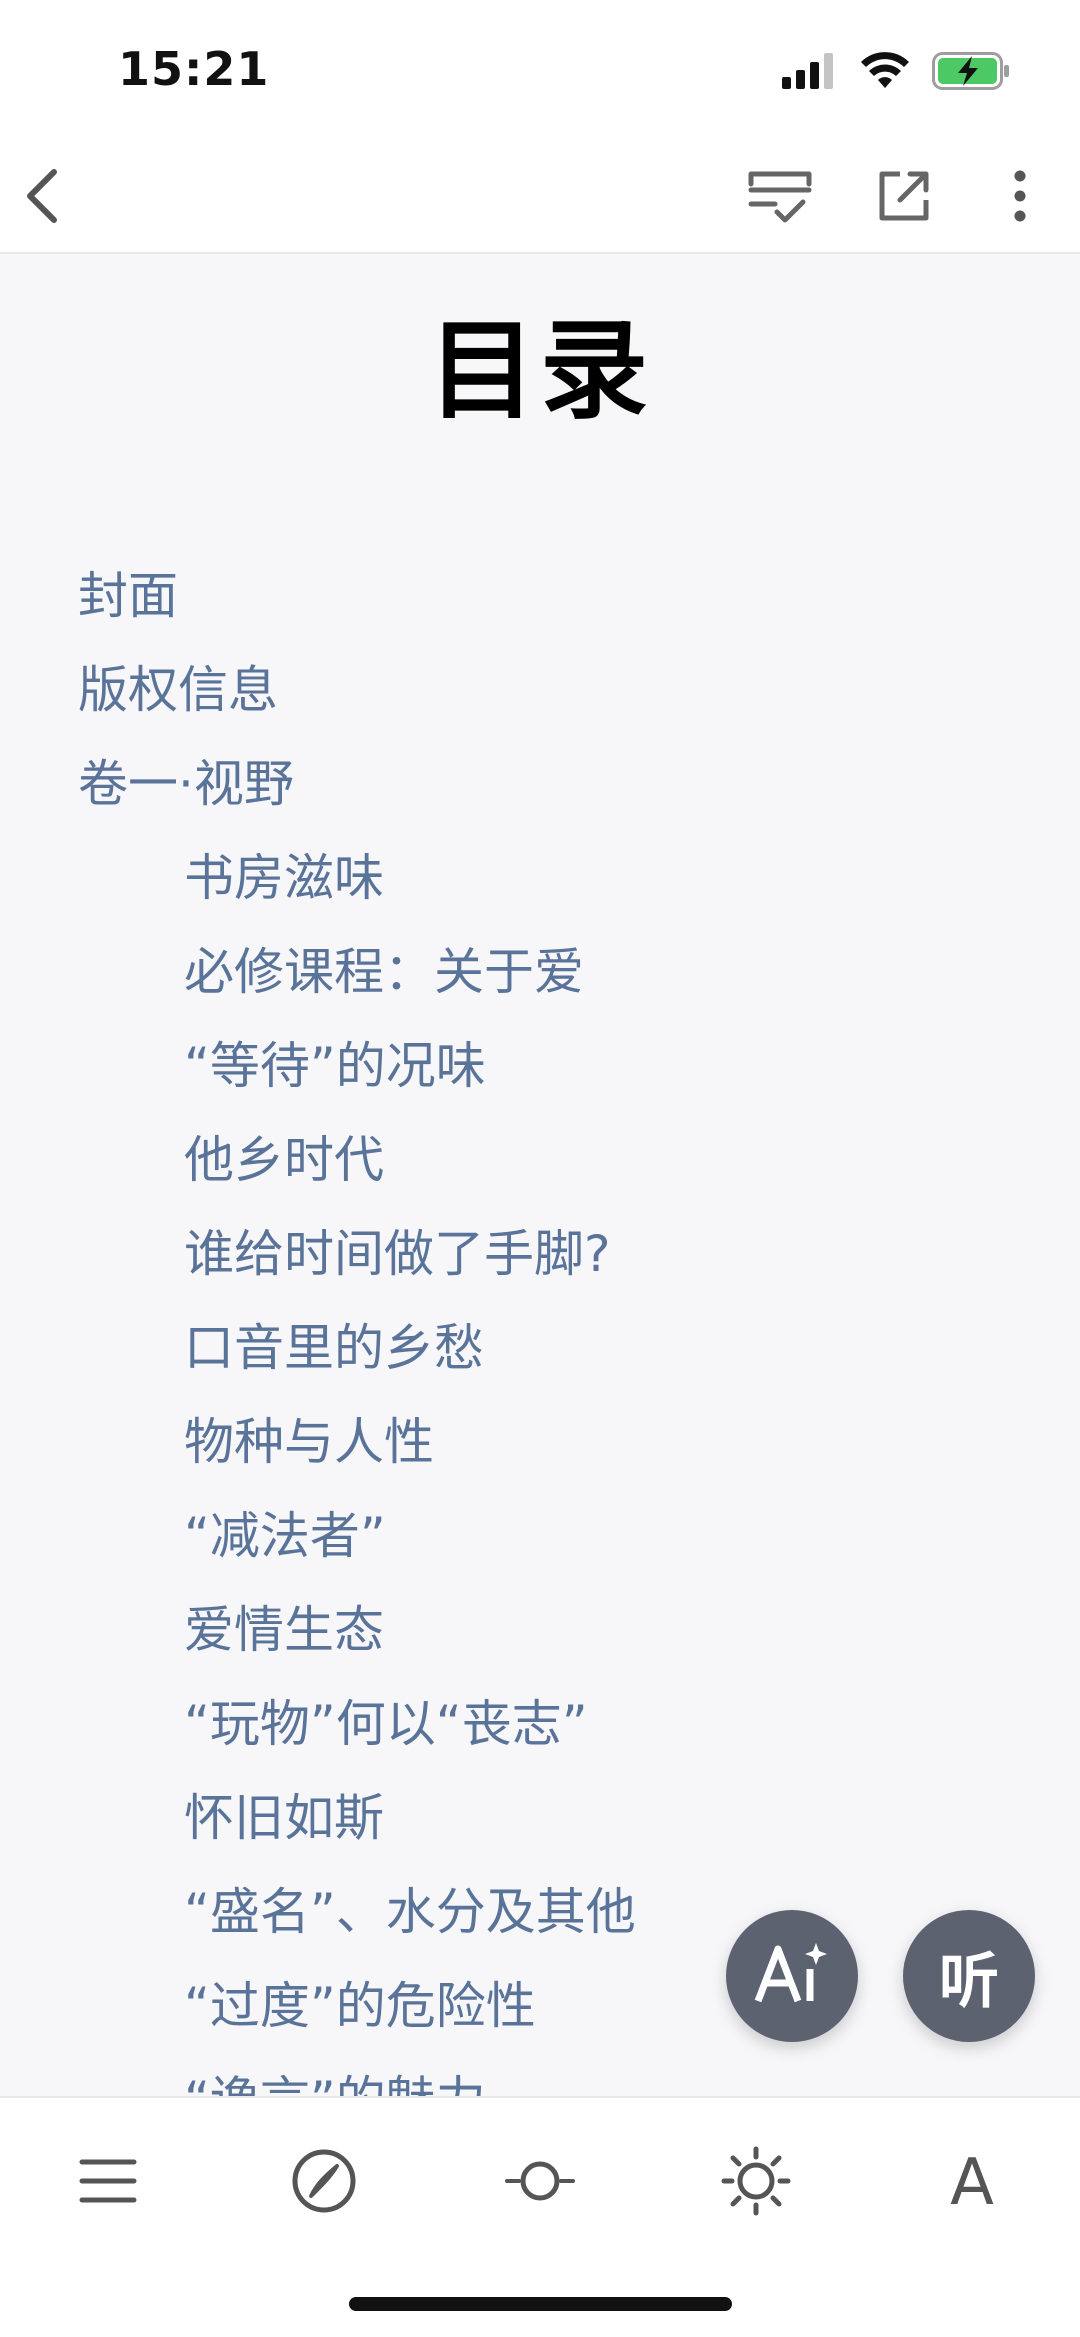 Image resolution: width=1080 pixels, height=2337 pixels. I want to click on progress-button, so click(540, 2183).